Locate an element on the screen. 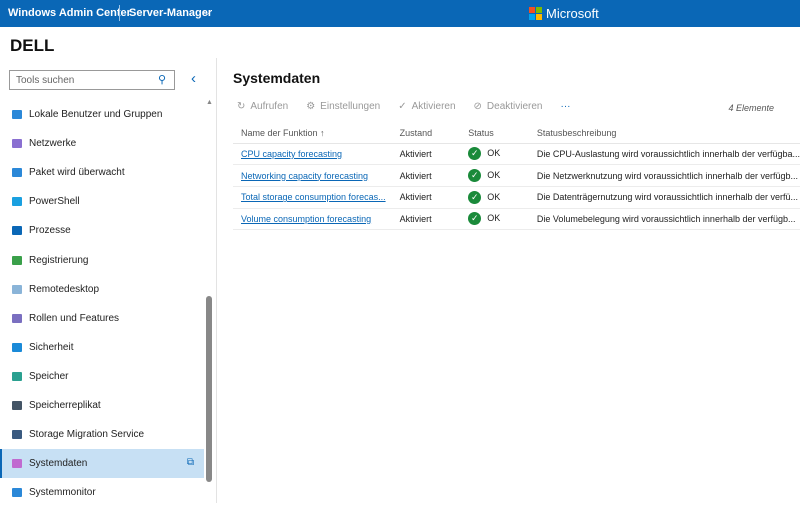 The width and height of the screenshot is (800, 507). toolbar-label: Aufrufen is located at coordinates (269, 106).